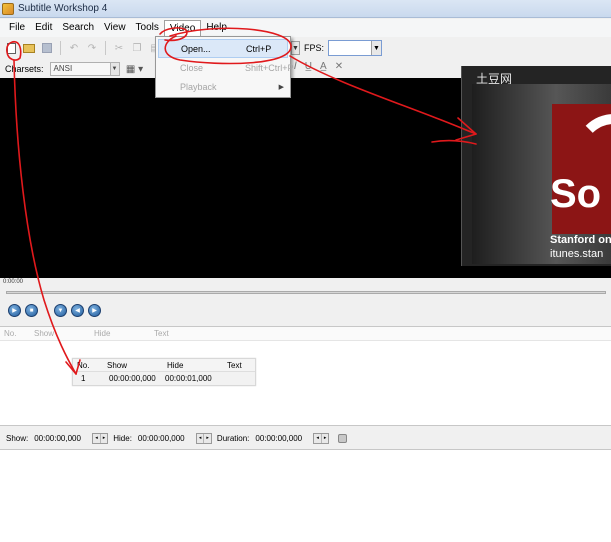  I want to click on new-file-button, so click(11, 48).